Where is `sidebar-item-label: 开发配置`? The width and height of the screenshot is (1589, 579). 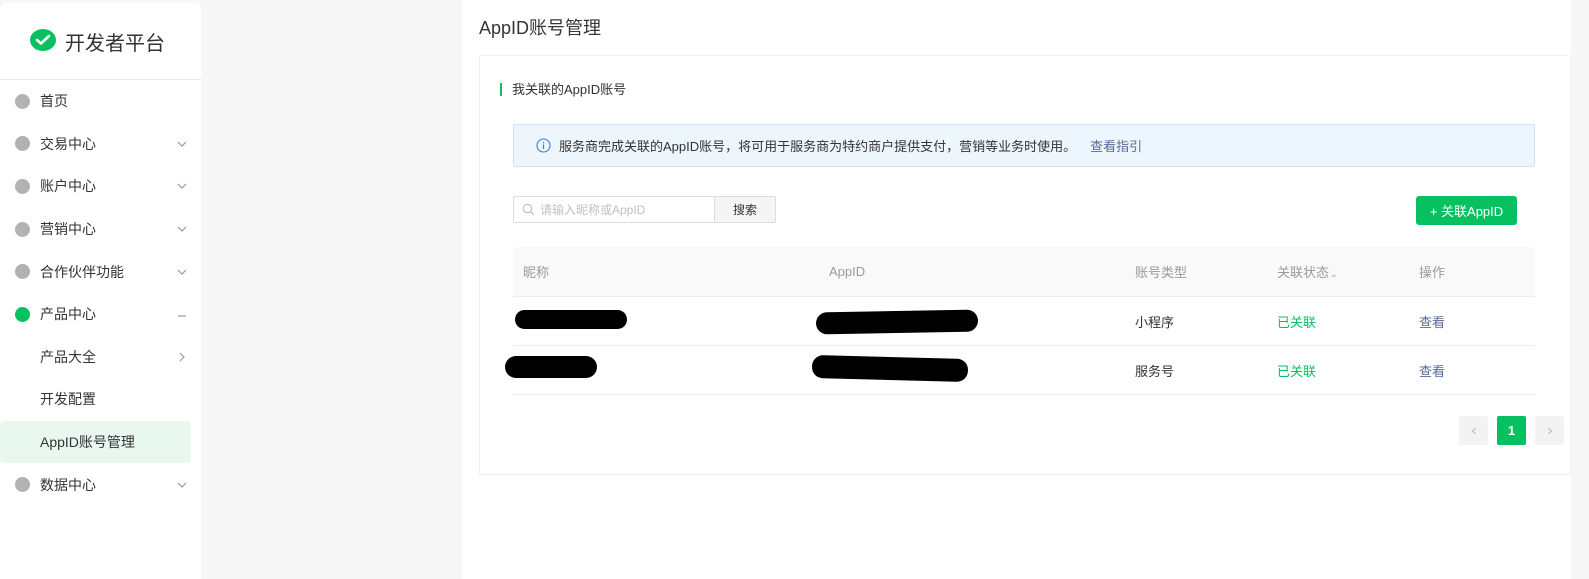 sidebar-item-label: 开发配置 is located at coordinates (68, 399).